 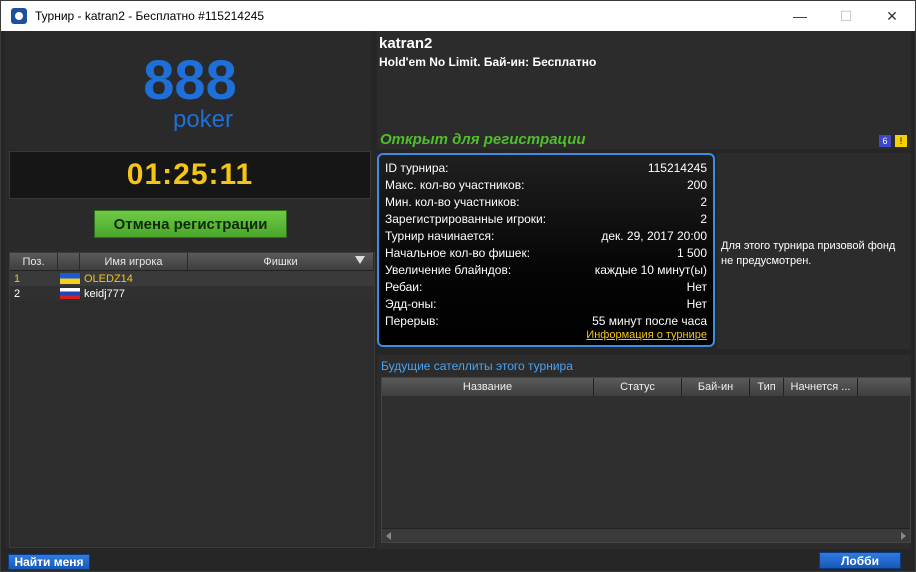 What do you see at coordinates (646, 535) in the screenshot?
I see `horizontal-scrollbar` at bounding box center [646, 535].